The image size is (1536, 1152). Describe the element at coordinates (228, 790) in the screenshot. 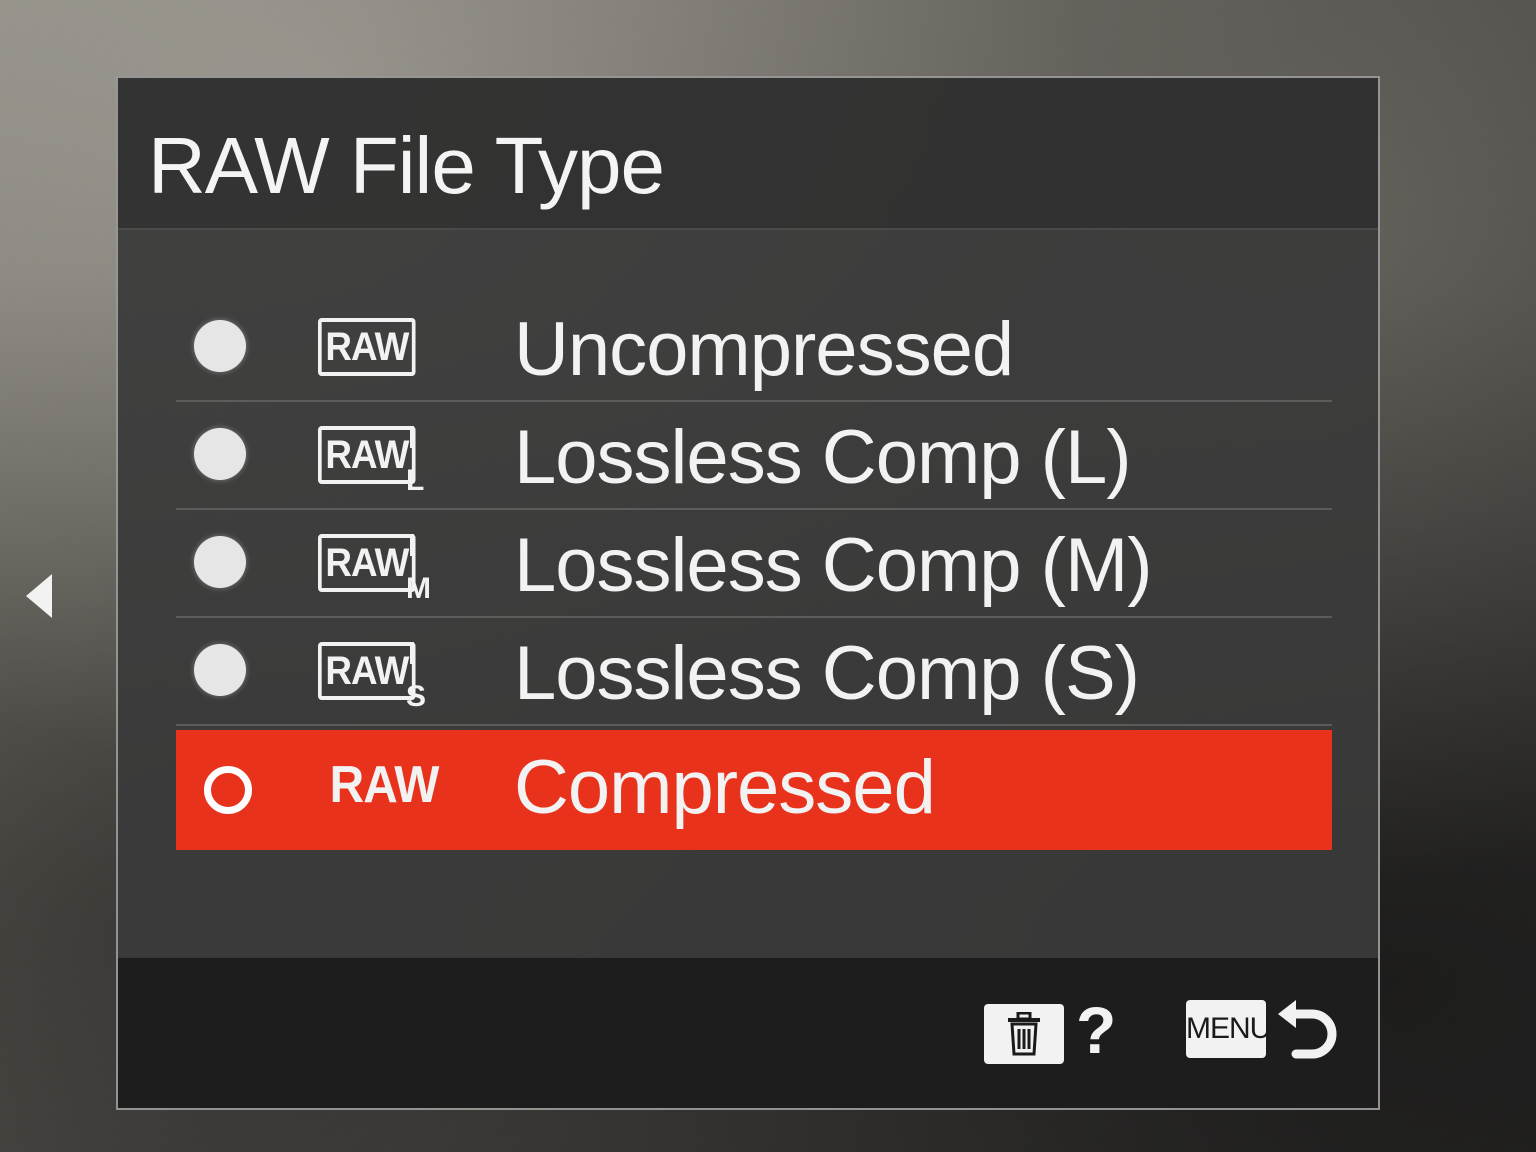

I see `radio-selected-icon` at that location.